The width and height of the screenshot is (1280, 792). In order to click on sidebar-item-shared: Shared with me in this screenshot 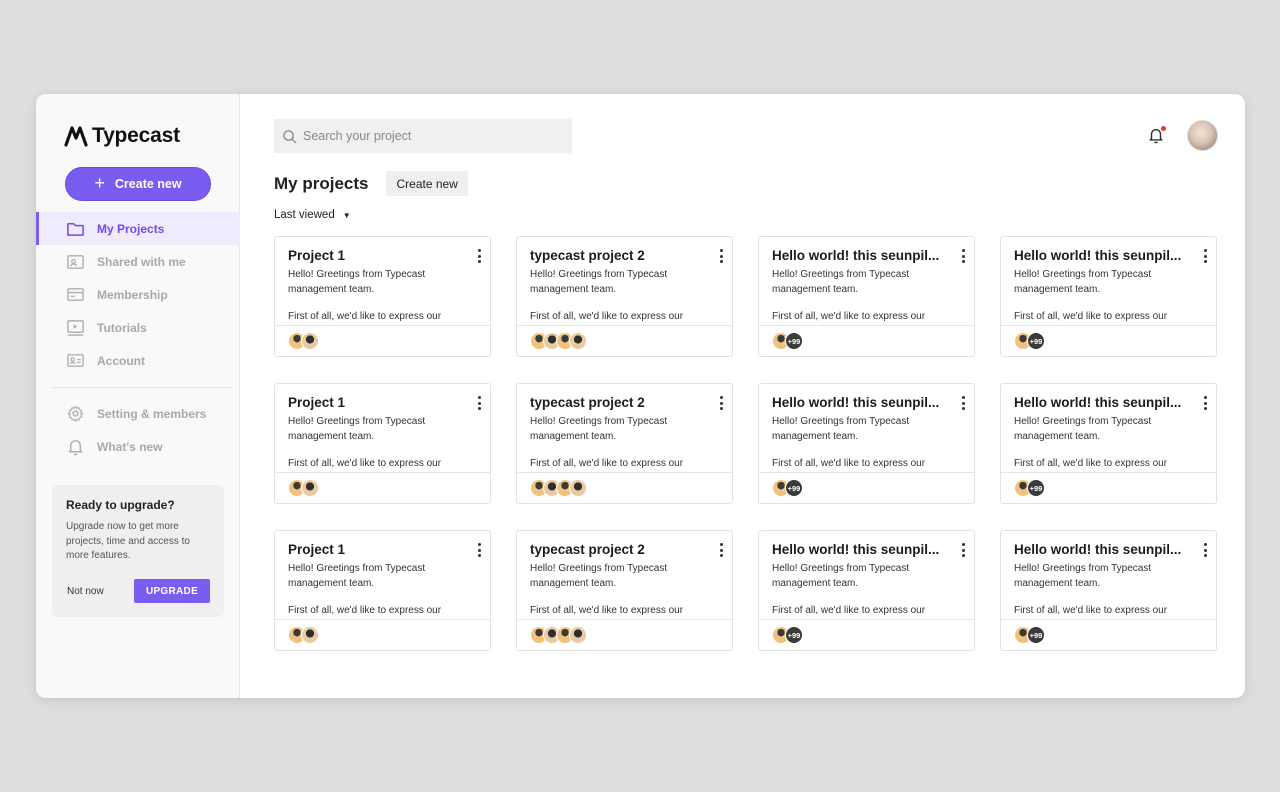, I will do `click(138, 261)`.